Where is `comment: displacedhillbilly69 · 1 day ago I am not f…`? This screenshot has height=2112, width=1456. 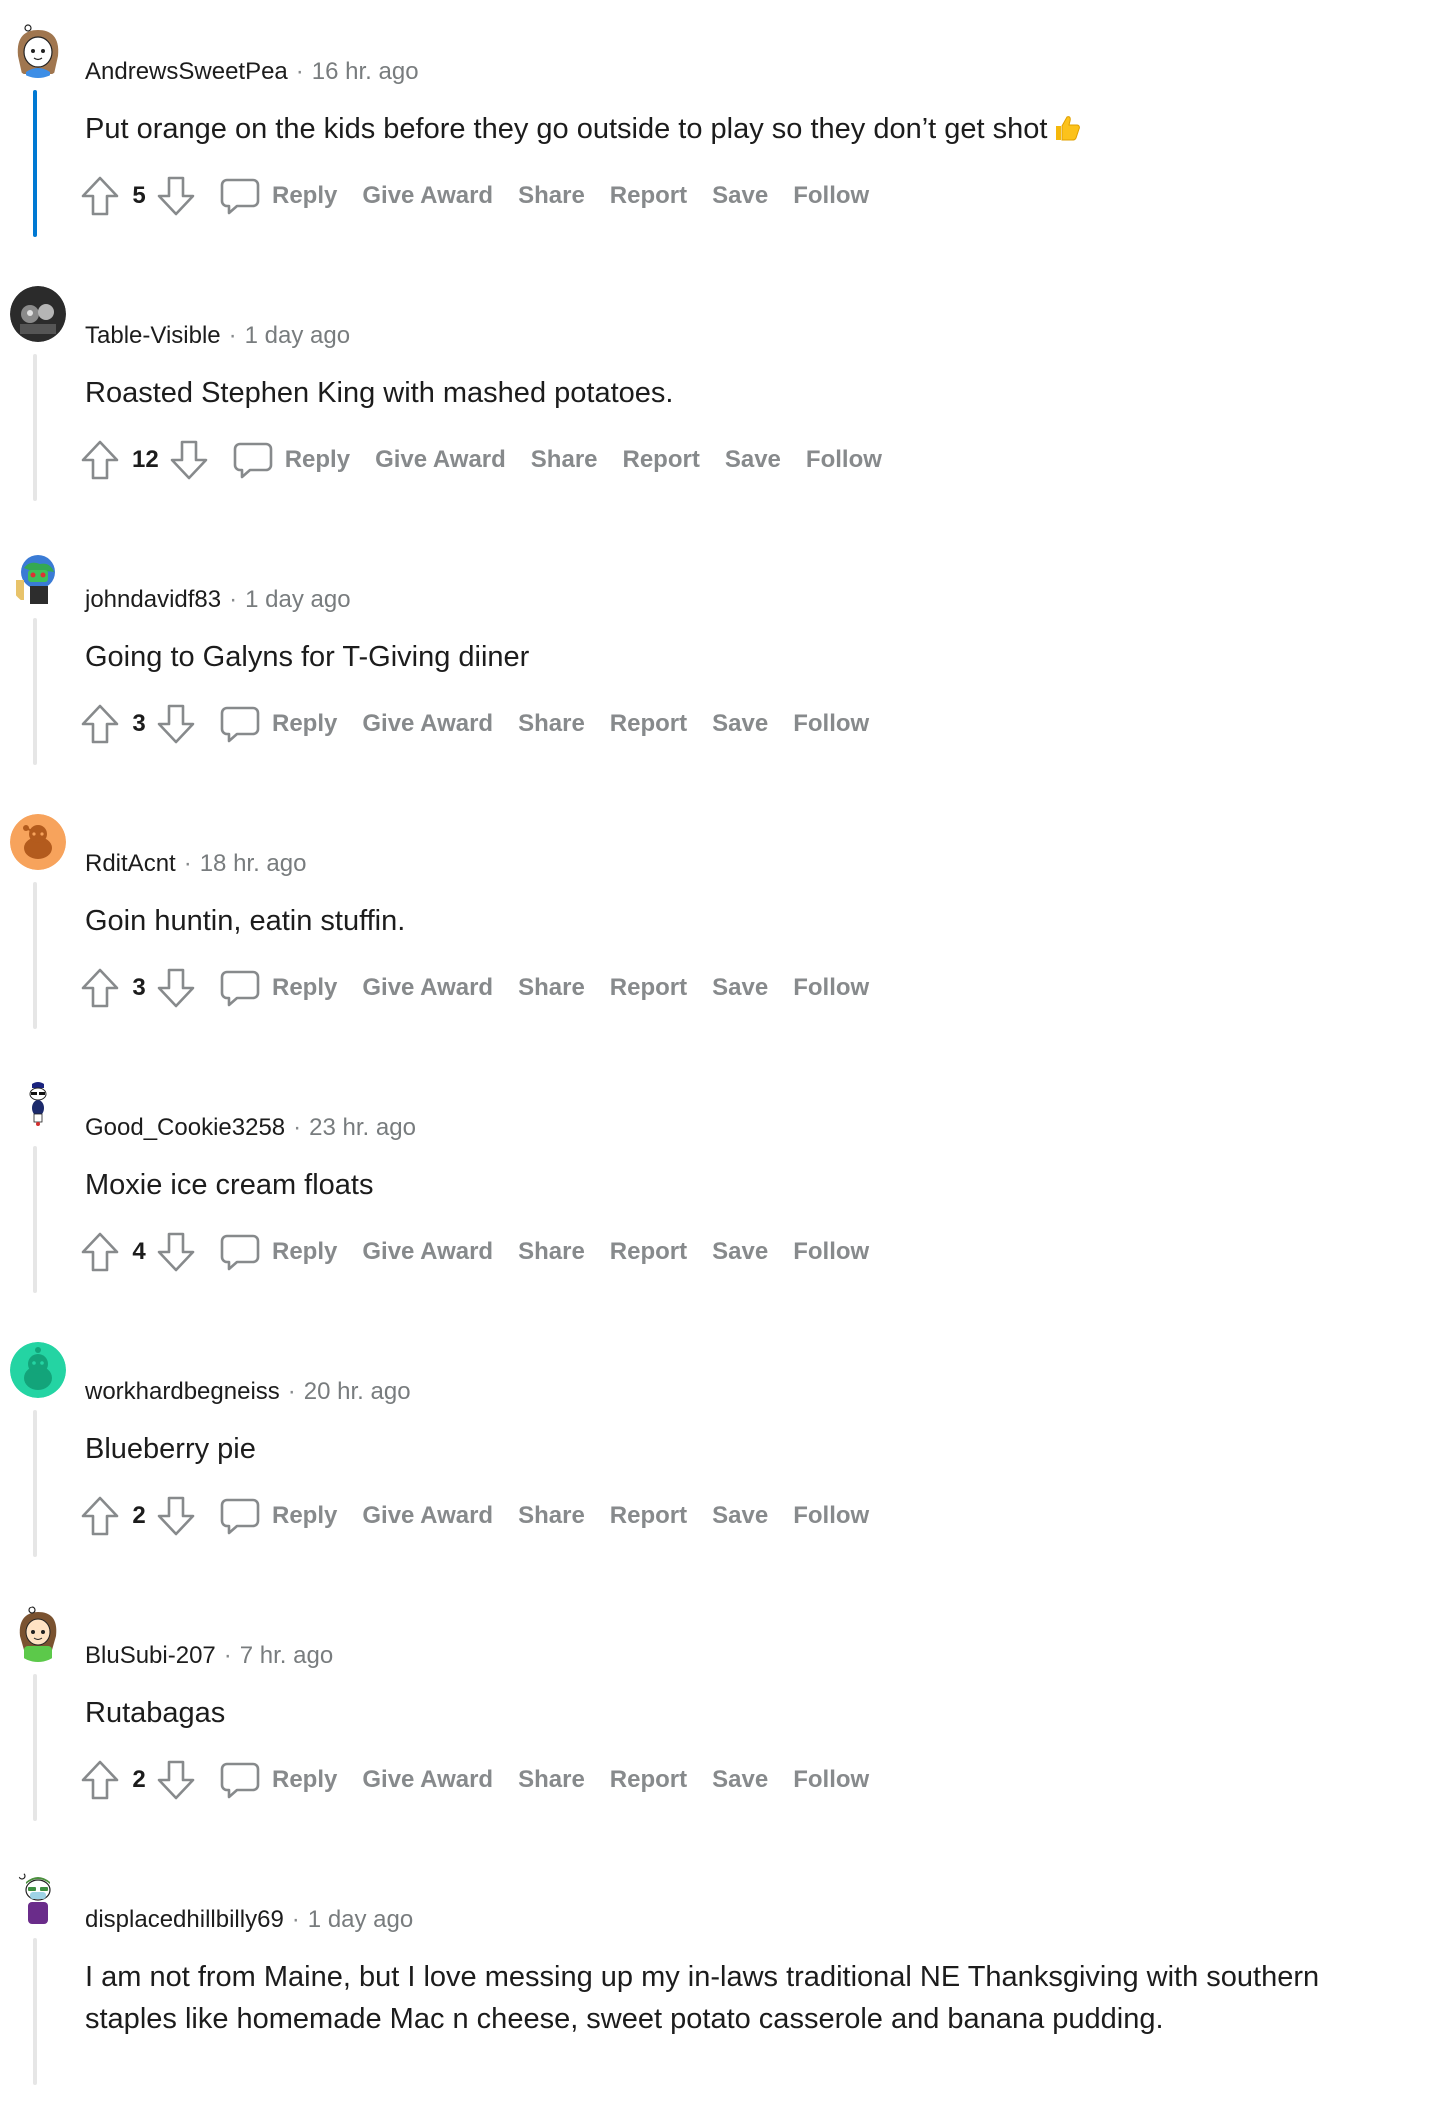
comment: displacedhillbilly69 · 1 day ago I am not f… is located at coordinates (728, 1980).